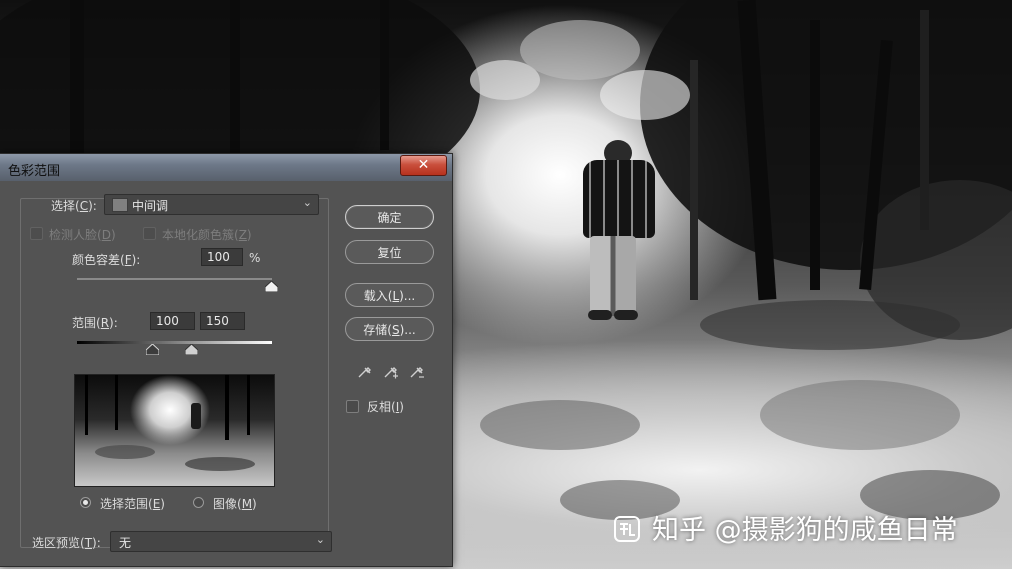 This screenshot has height=569, width=1012. Describe the element at coordinates (149, 233) in the screenshot. I see `localized-clusters-checkbox` at that location.